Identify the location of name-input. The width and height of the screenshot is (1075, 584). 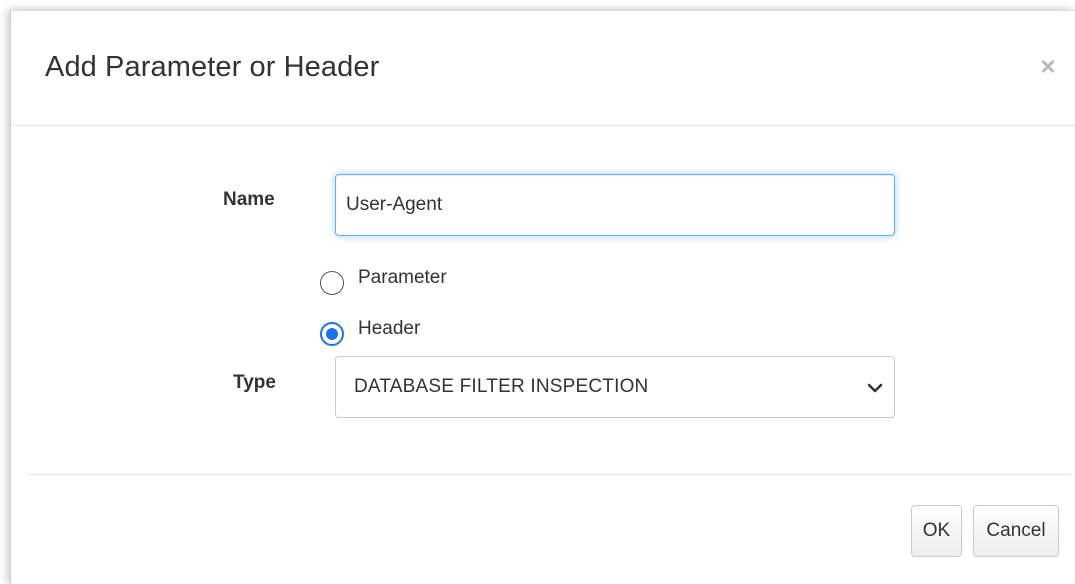
(615, 205).